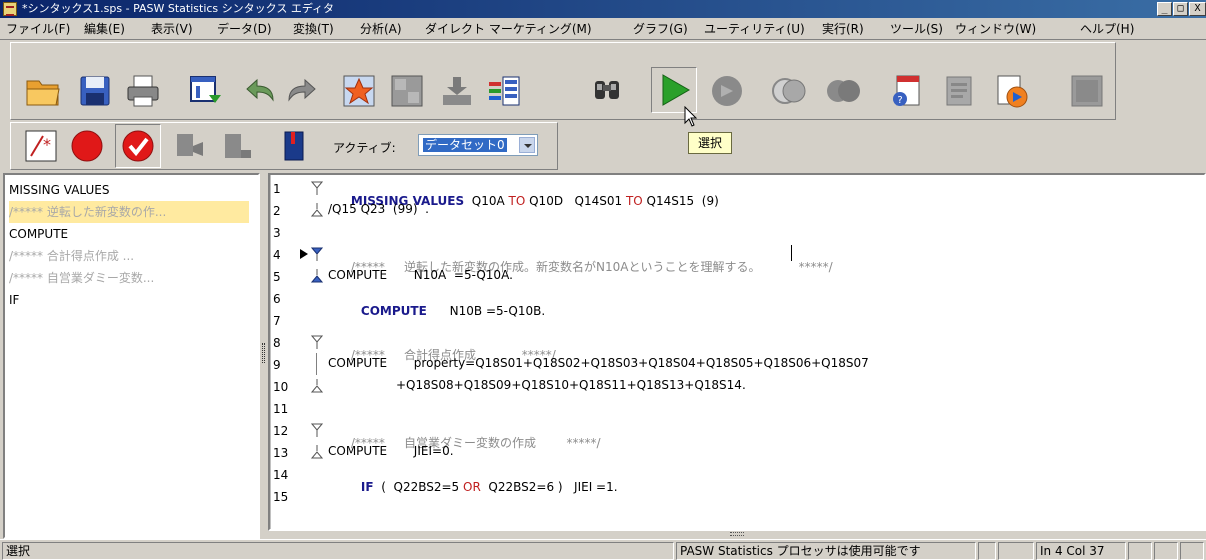 Image resolution: width=1206 pixels, height=560 pixels. I want to click on step-forward-icon, so click(789, 91).